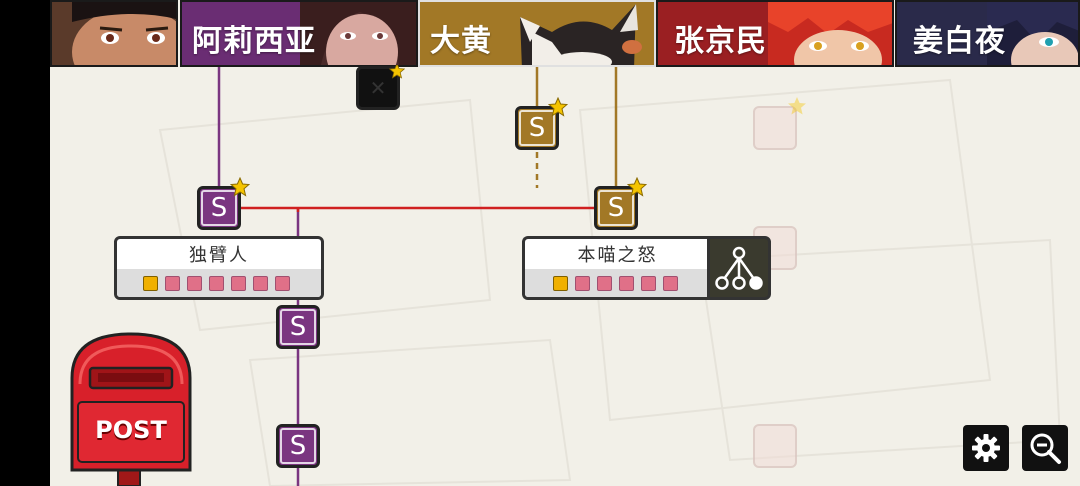 The image size is (1080, 486). I want to click on locked-node: ✕, so click(380, 86).